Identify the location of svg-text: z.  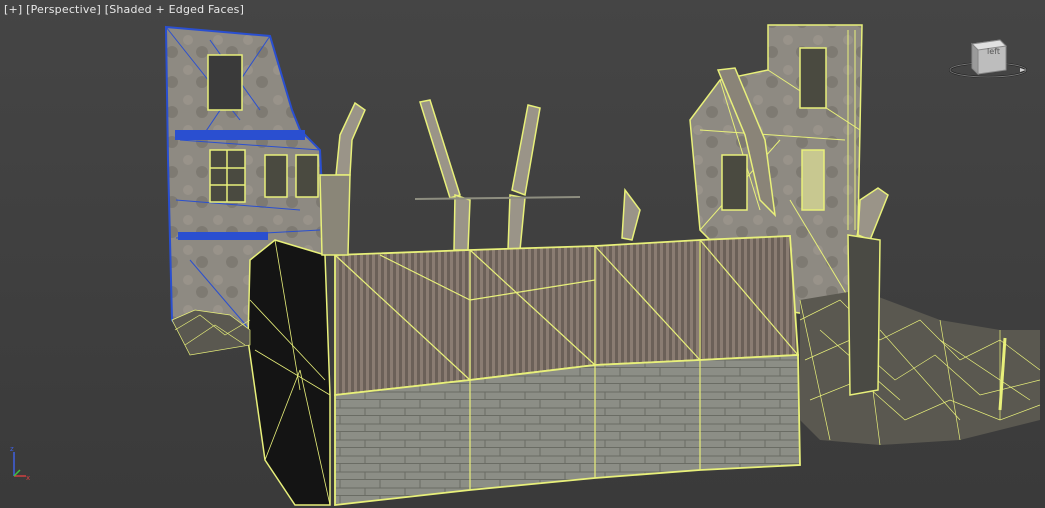
(12, 449).